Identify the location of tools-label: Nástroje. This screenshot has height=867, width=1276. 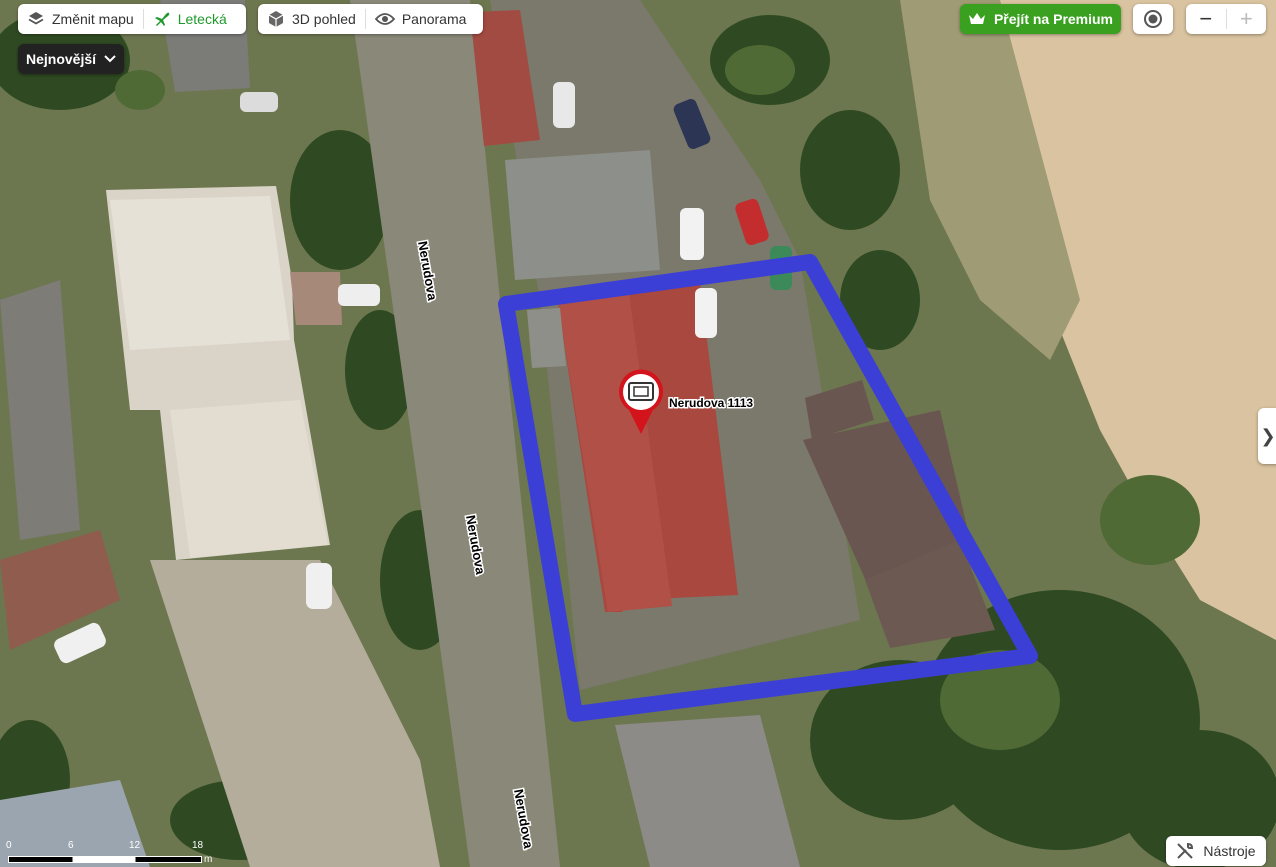
(1229, 851).